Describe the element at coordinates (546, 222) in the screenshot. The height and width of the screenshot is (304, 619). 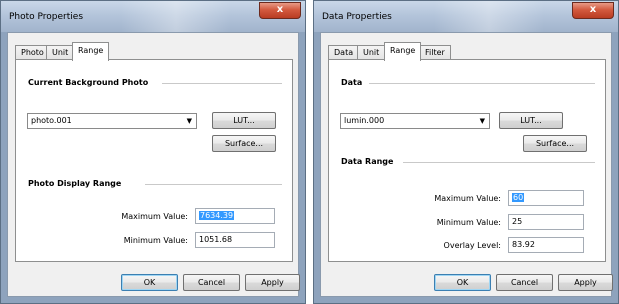
I see `minimum-value-field: 25` at that location.